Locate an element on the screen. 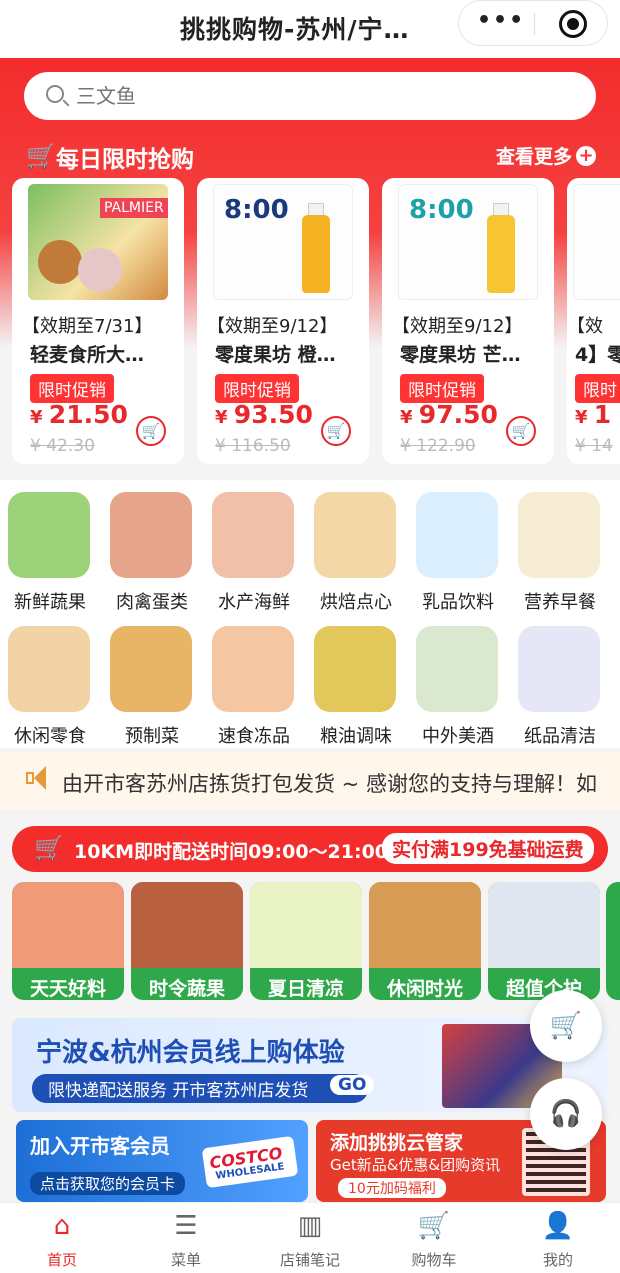 This screenshot has width=620, height=1273. tab-profile: 👤 我的 is located at coordinates (558, 1238).